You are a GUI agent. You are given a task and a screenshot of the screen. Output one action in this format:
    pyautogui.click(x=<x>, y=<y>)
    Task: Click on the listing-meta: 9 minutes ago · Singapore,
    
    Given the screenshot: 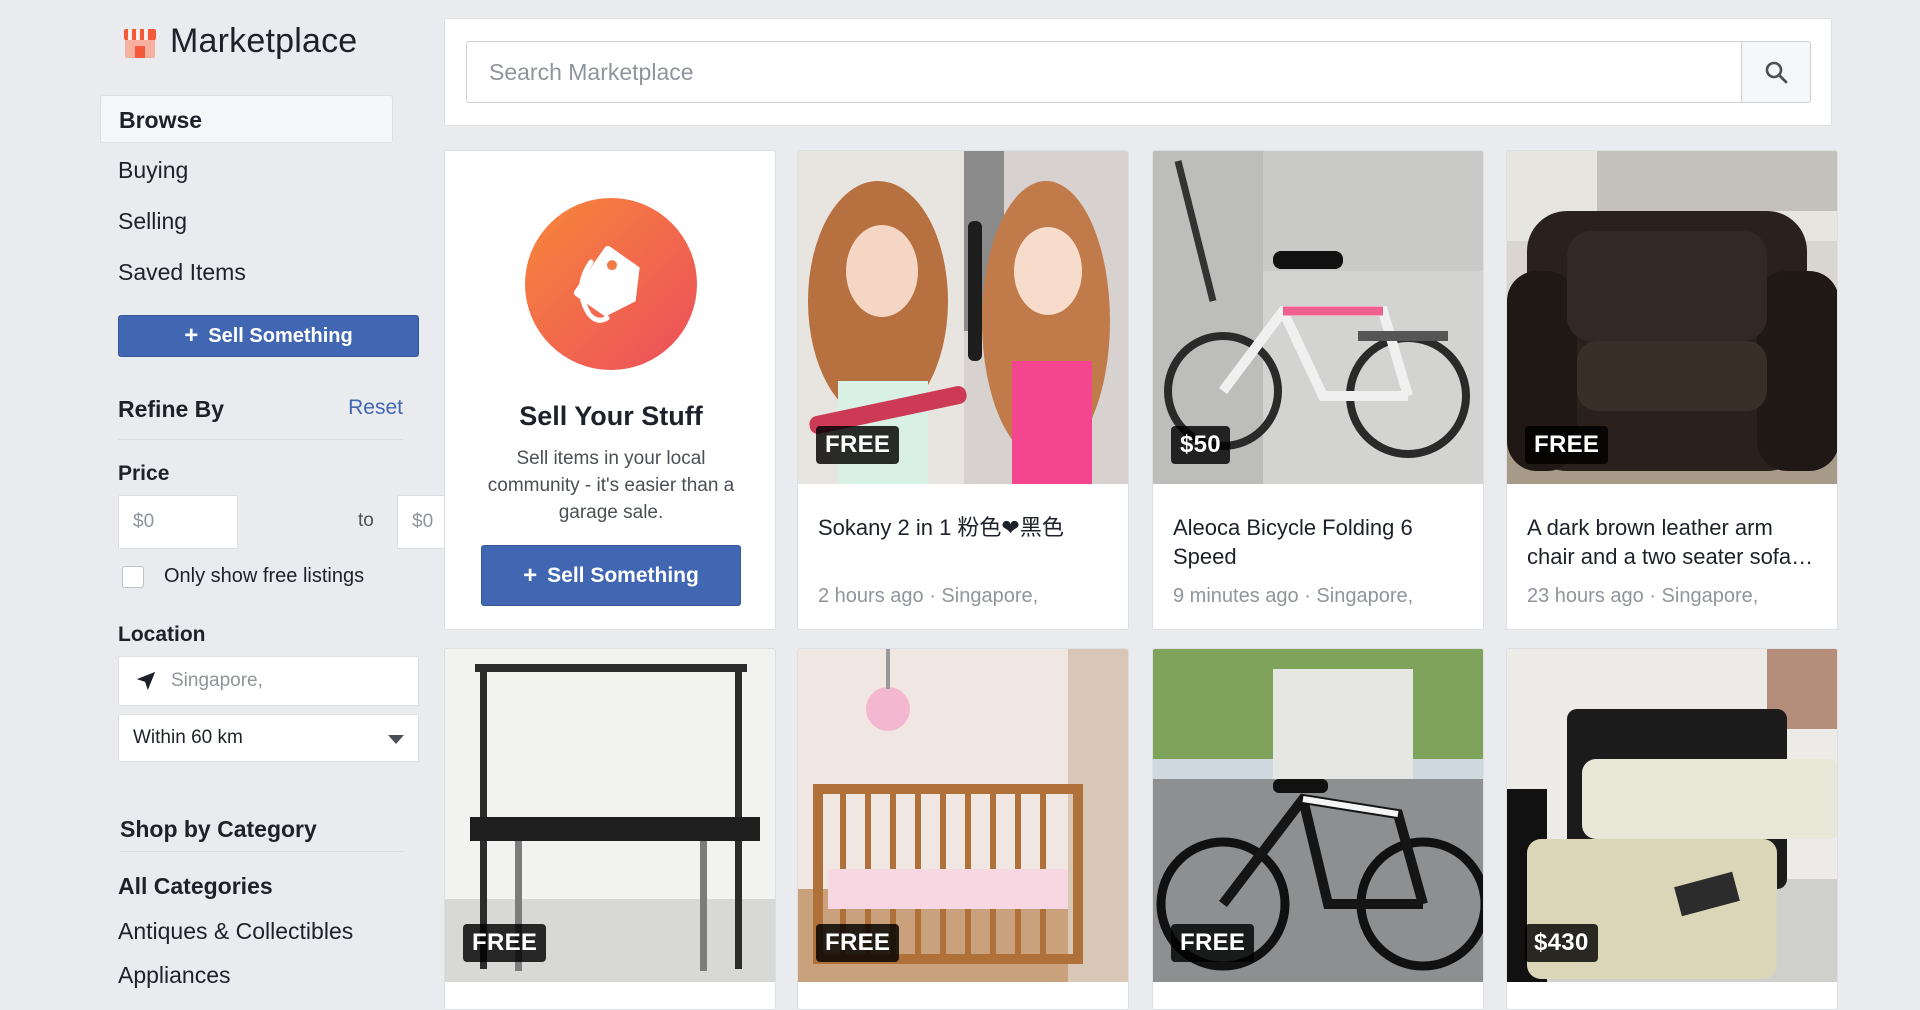 What is the action you would take?
    pyautogui.click(x=1293, y=596)
    